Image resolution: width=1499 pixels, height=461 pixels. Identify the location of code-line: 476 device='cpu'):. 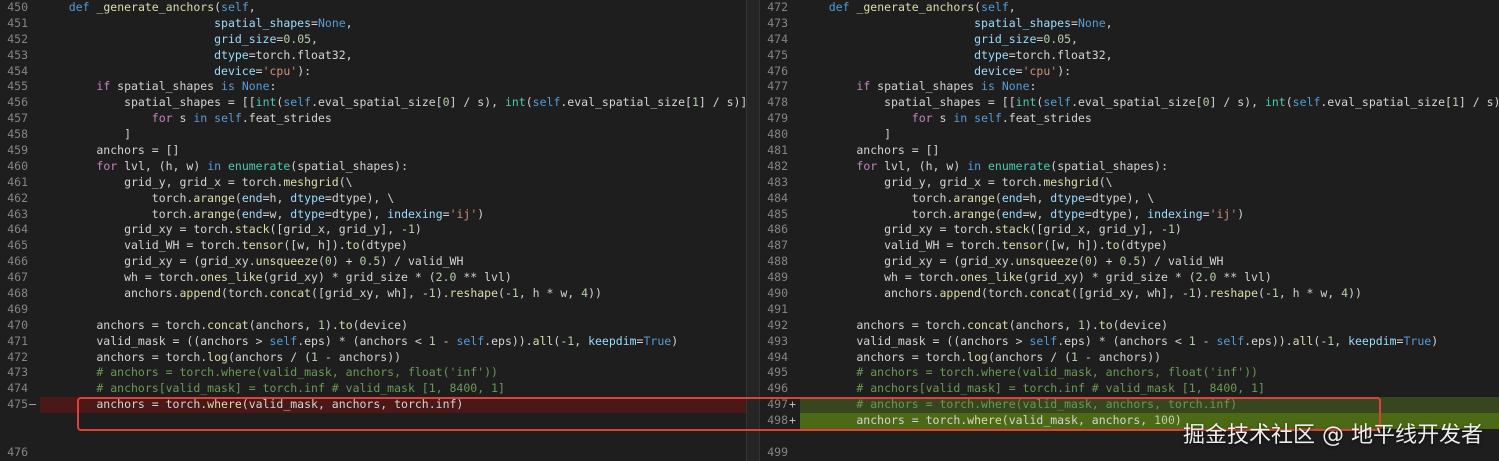
(1129, 72).